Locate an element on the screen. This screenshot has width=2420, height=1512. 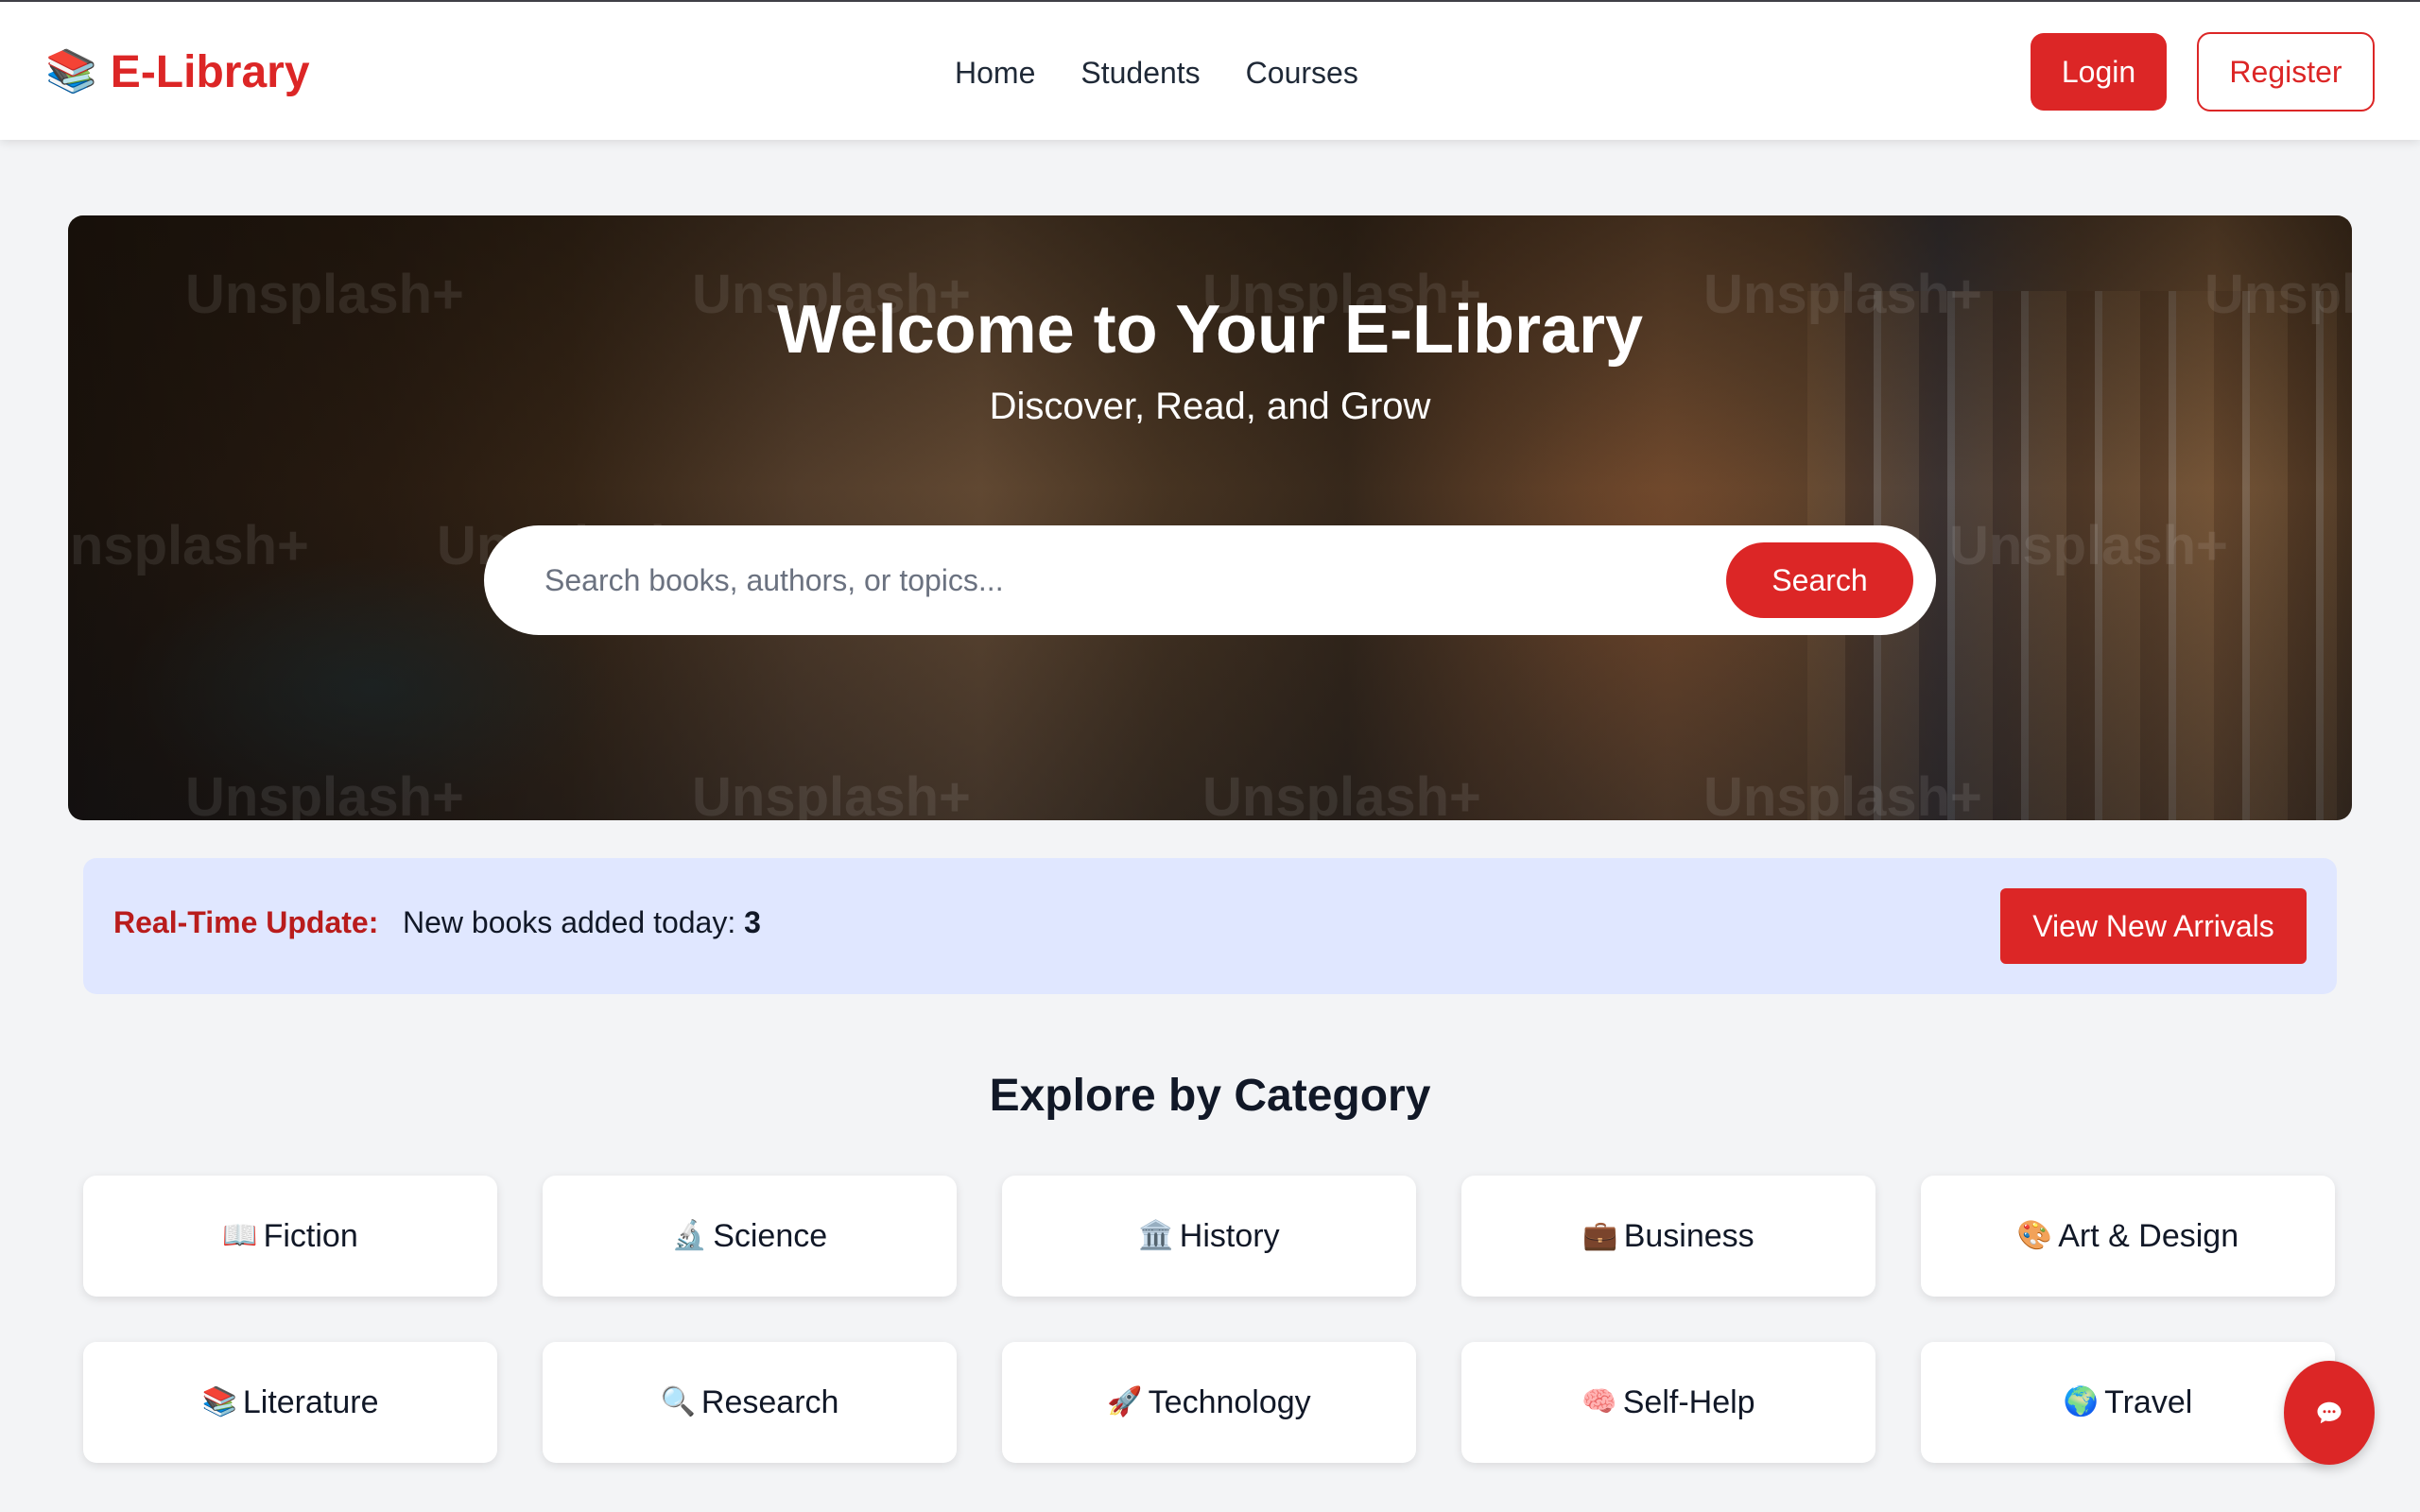
category-label: Literature is located at coordinates (310, 1401).